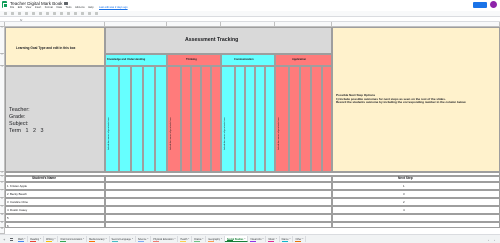 This screenshot has width=500, height=243. Describe the element at coordinates (11, 239) in the screenshot. I see `all-sheets-icon` at that location.